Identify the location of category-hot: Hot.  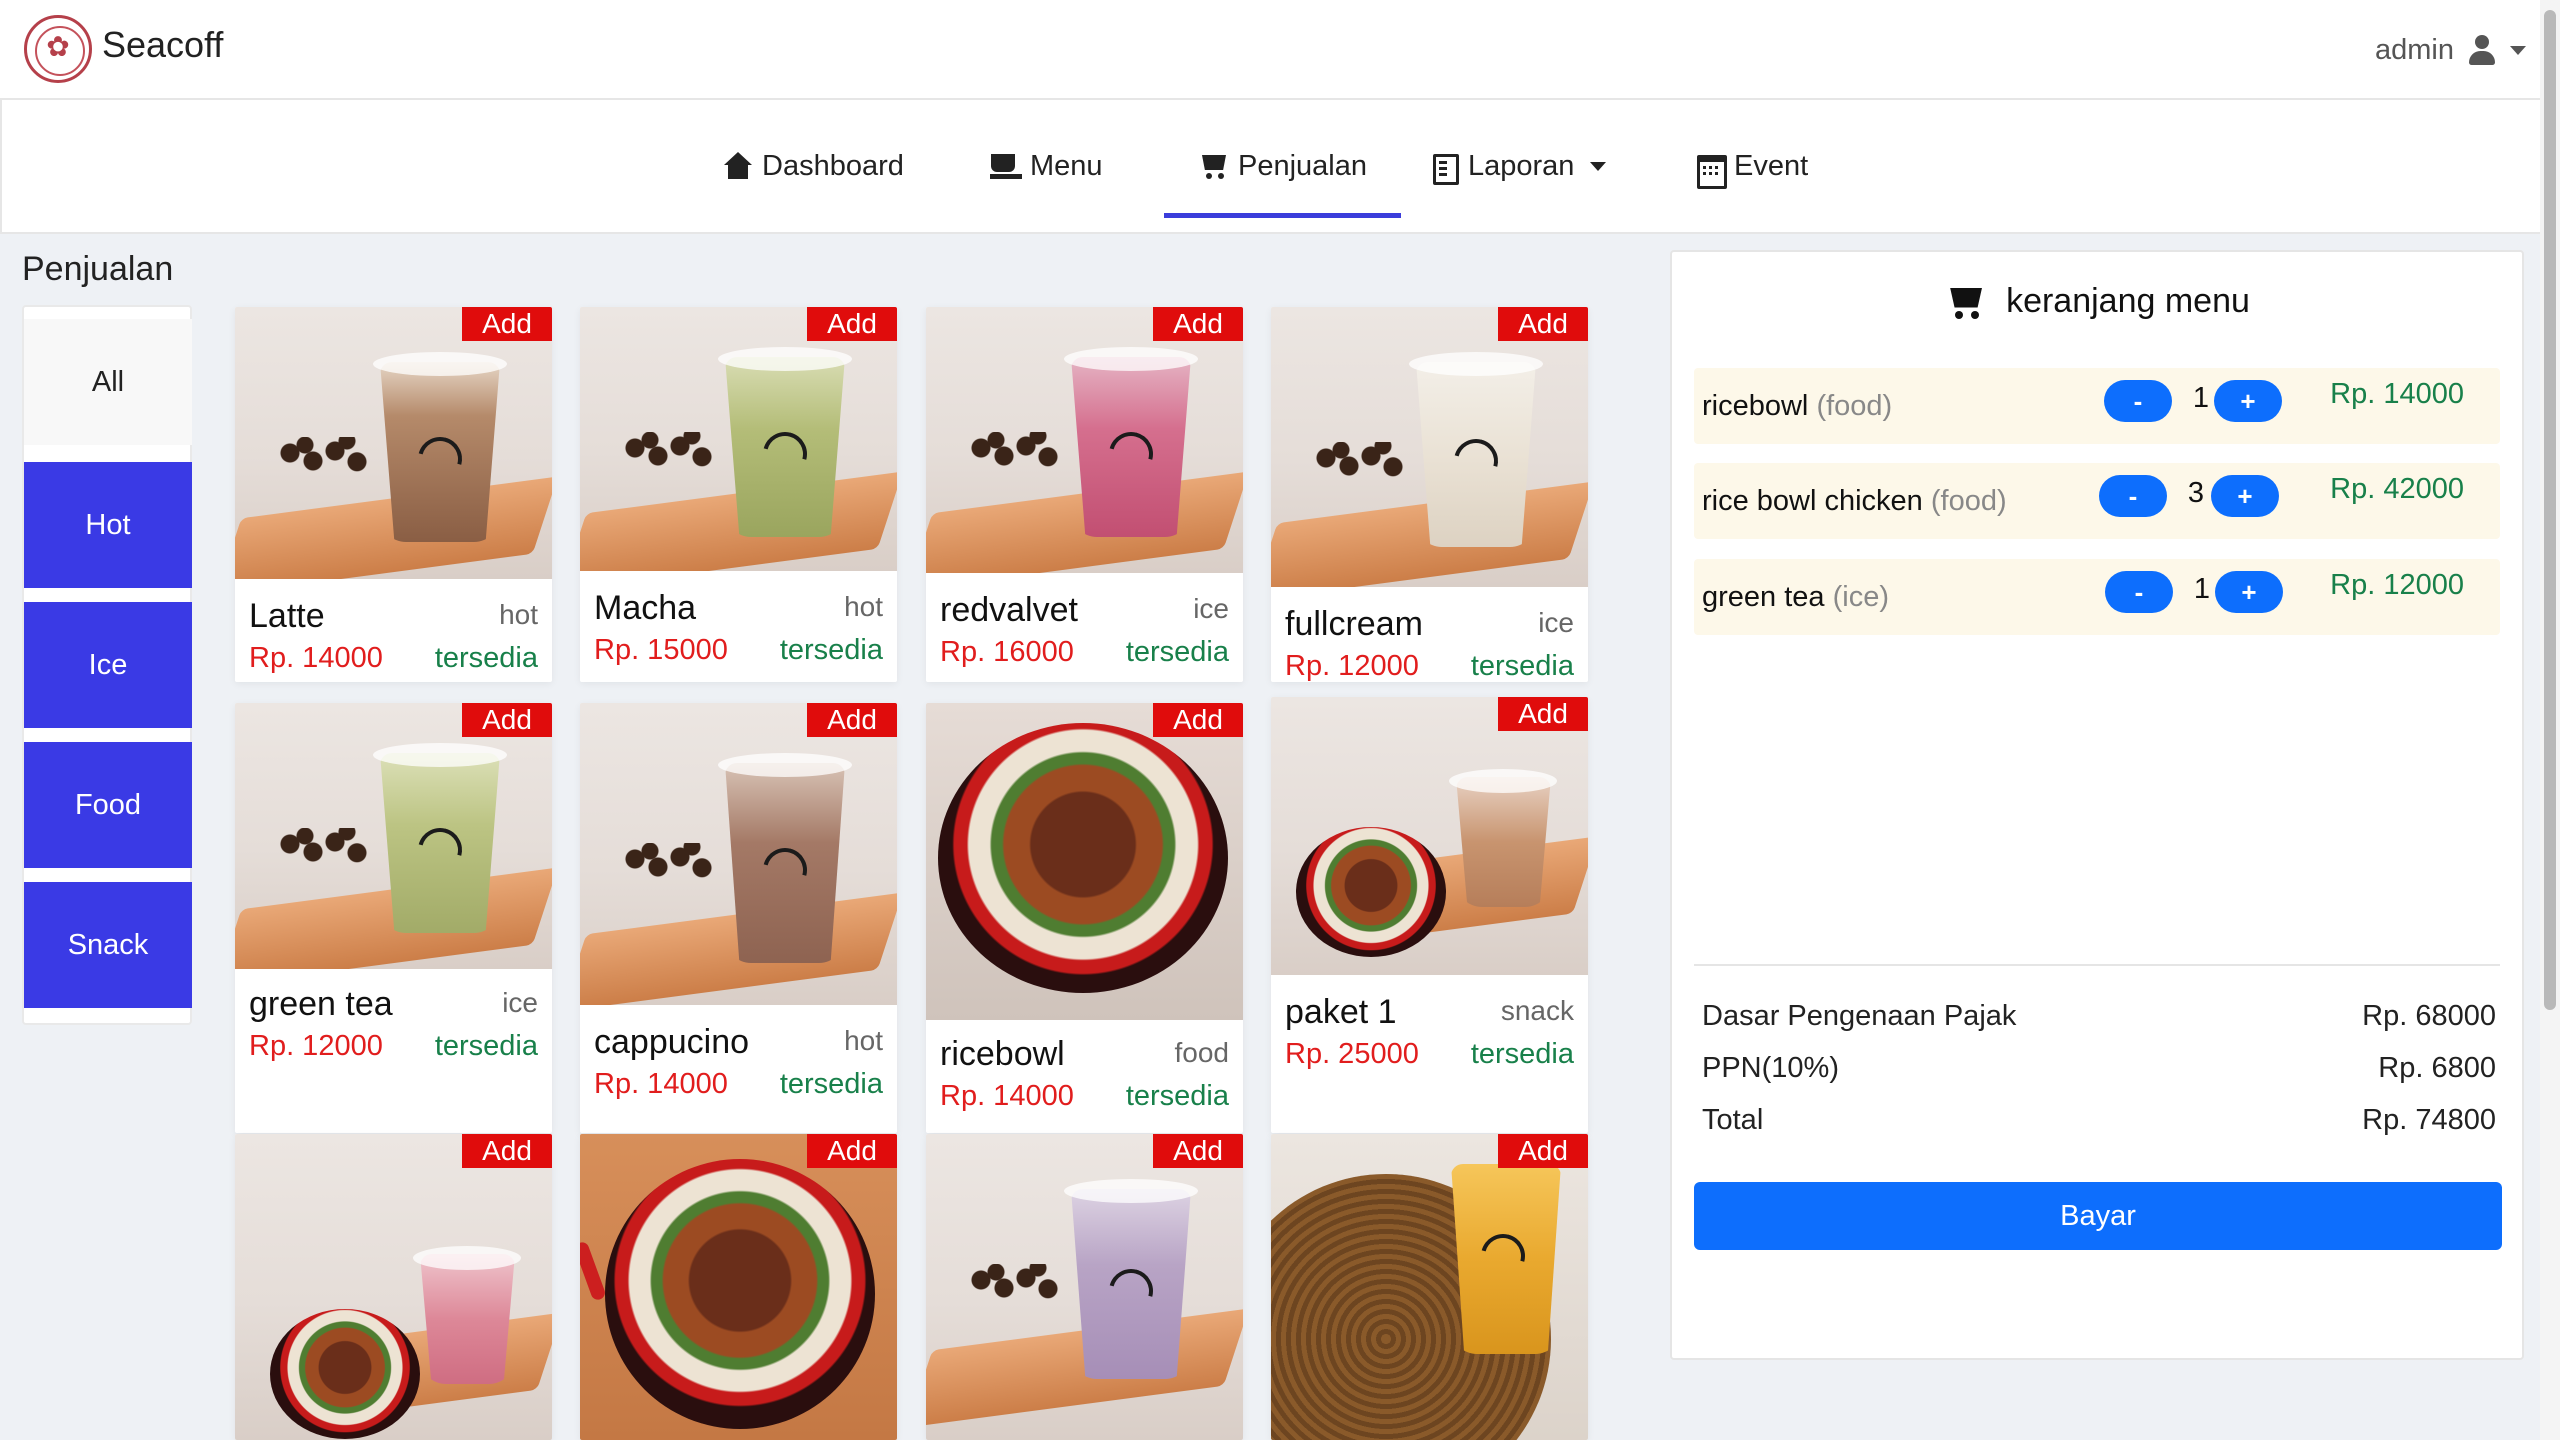
(108, 525).